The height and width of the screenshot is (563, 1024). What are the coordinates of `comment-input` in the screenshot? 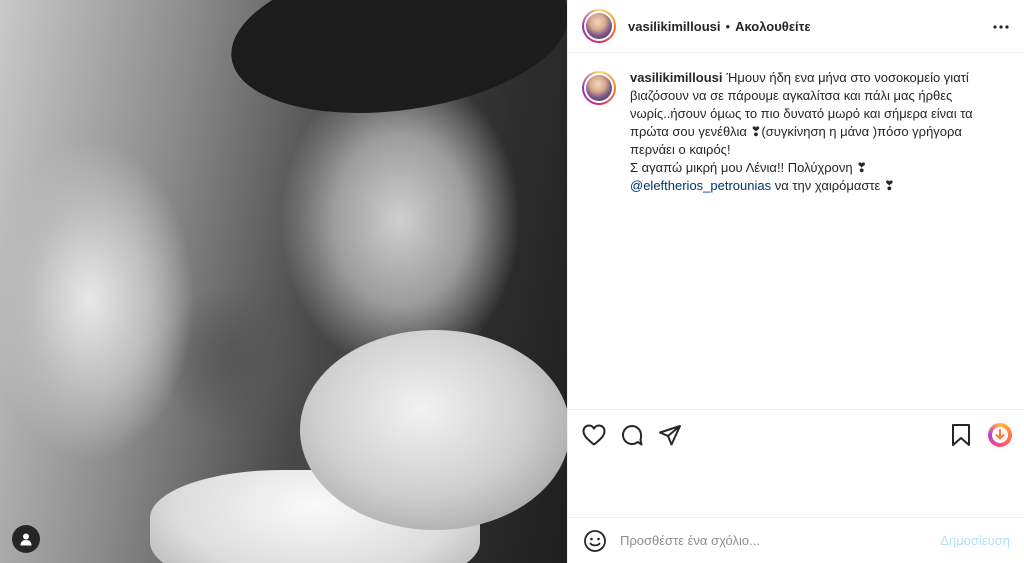 It's located at (780, 540).